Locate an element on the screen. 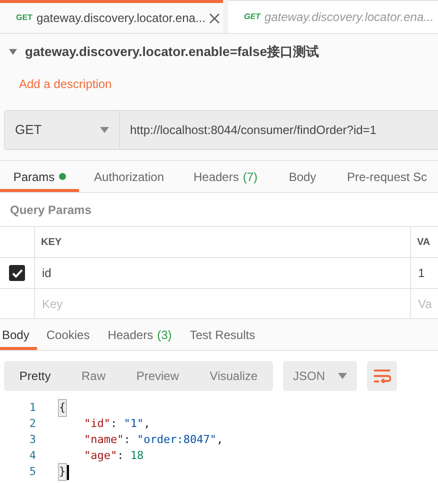  caret-icon is located at coordinates (342, 376).